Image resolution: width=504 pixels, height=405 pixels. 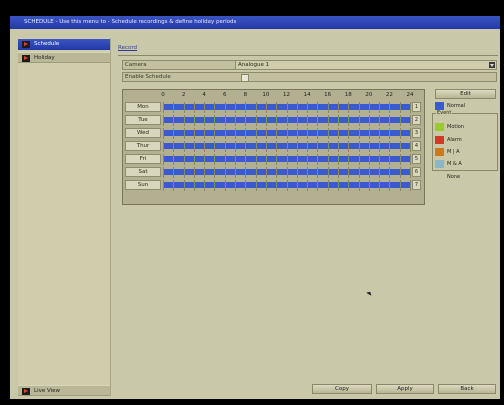 What do you see at coordinates (245, 95) in the screenshot?
I see `hour-label: 8` at bounding box center [245, 95].